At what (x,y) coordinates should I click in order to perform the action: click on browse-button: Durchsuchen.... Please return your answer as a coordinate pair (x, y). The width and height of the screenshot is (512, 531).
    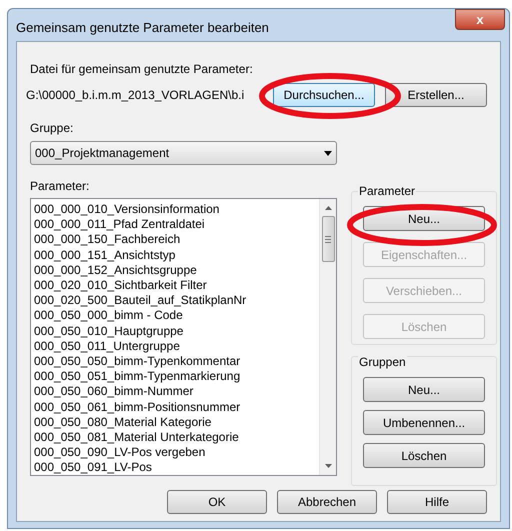
    Looking at the image, I should click on (324, 95).